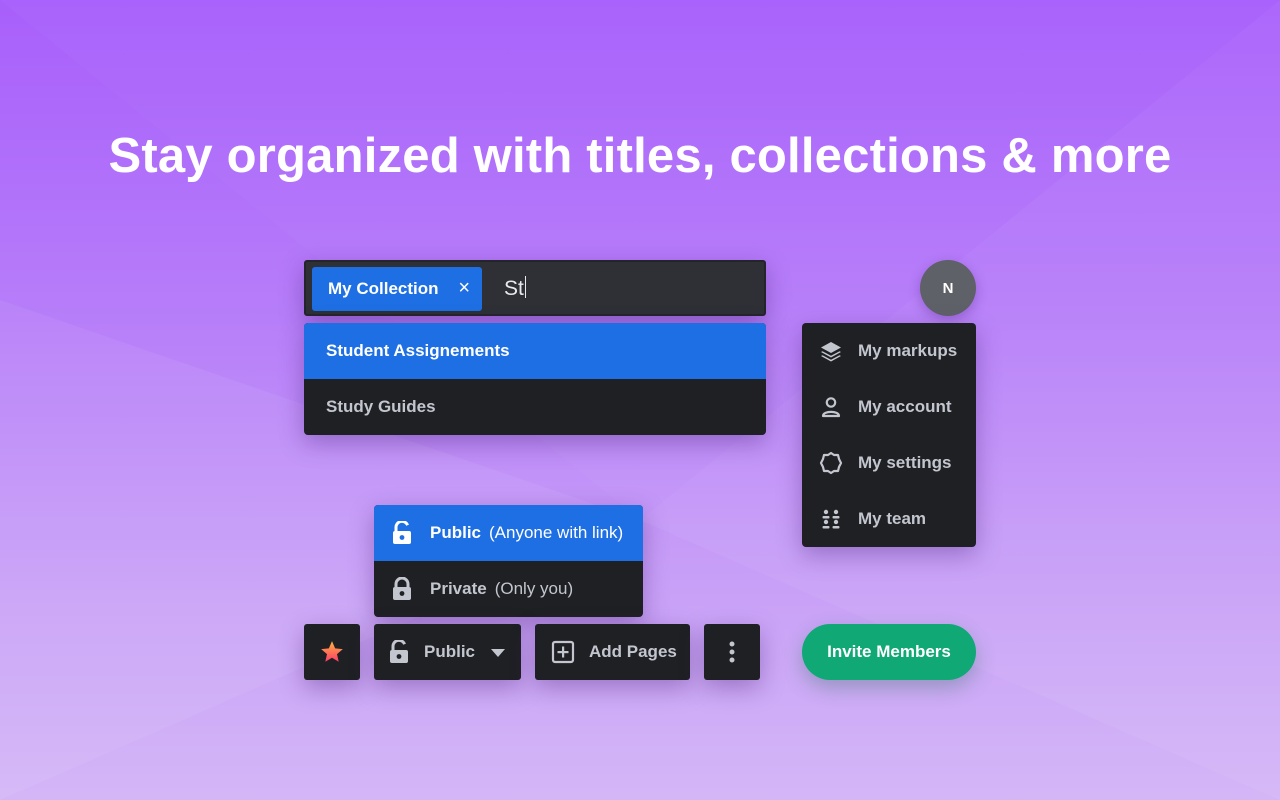 The image size is (1280, 800). What do you see at coordinates (498, 652) in the screenshot?
I see `chevron-down-icon` at bounding box center [498, 652].